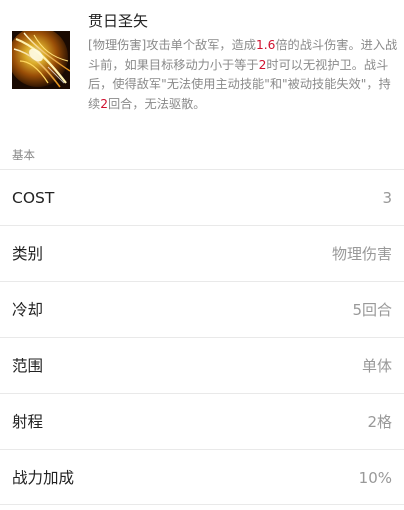 Image resolution: width=404 pixels, height=510 pixels. What do you see at coordinates (104, 103) in the screenshot?
I see `description-highlight: 2` at bounding box center [104, 103].